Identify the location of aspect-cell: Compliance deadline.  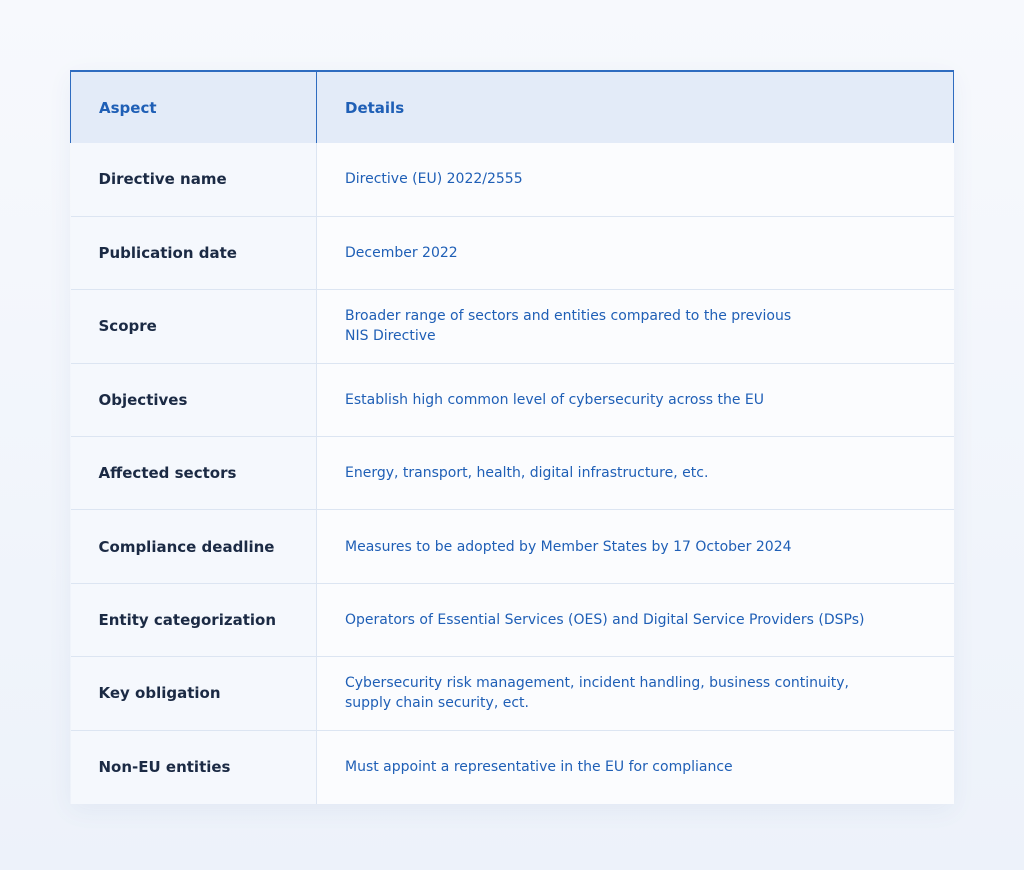
(193, 546).